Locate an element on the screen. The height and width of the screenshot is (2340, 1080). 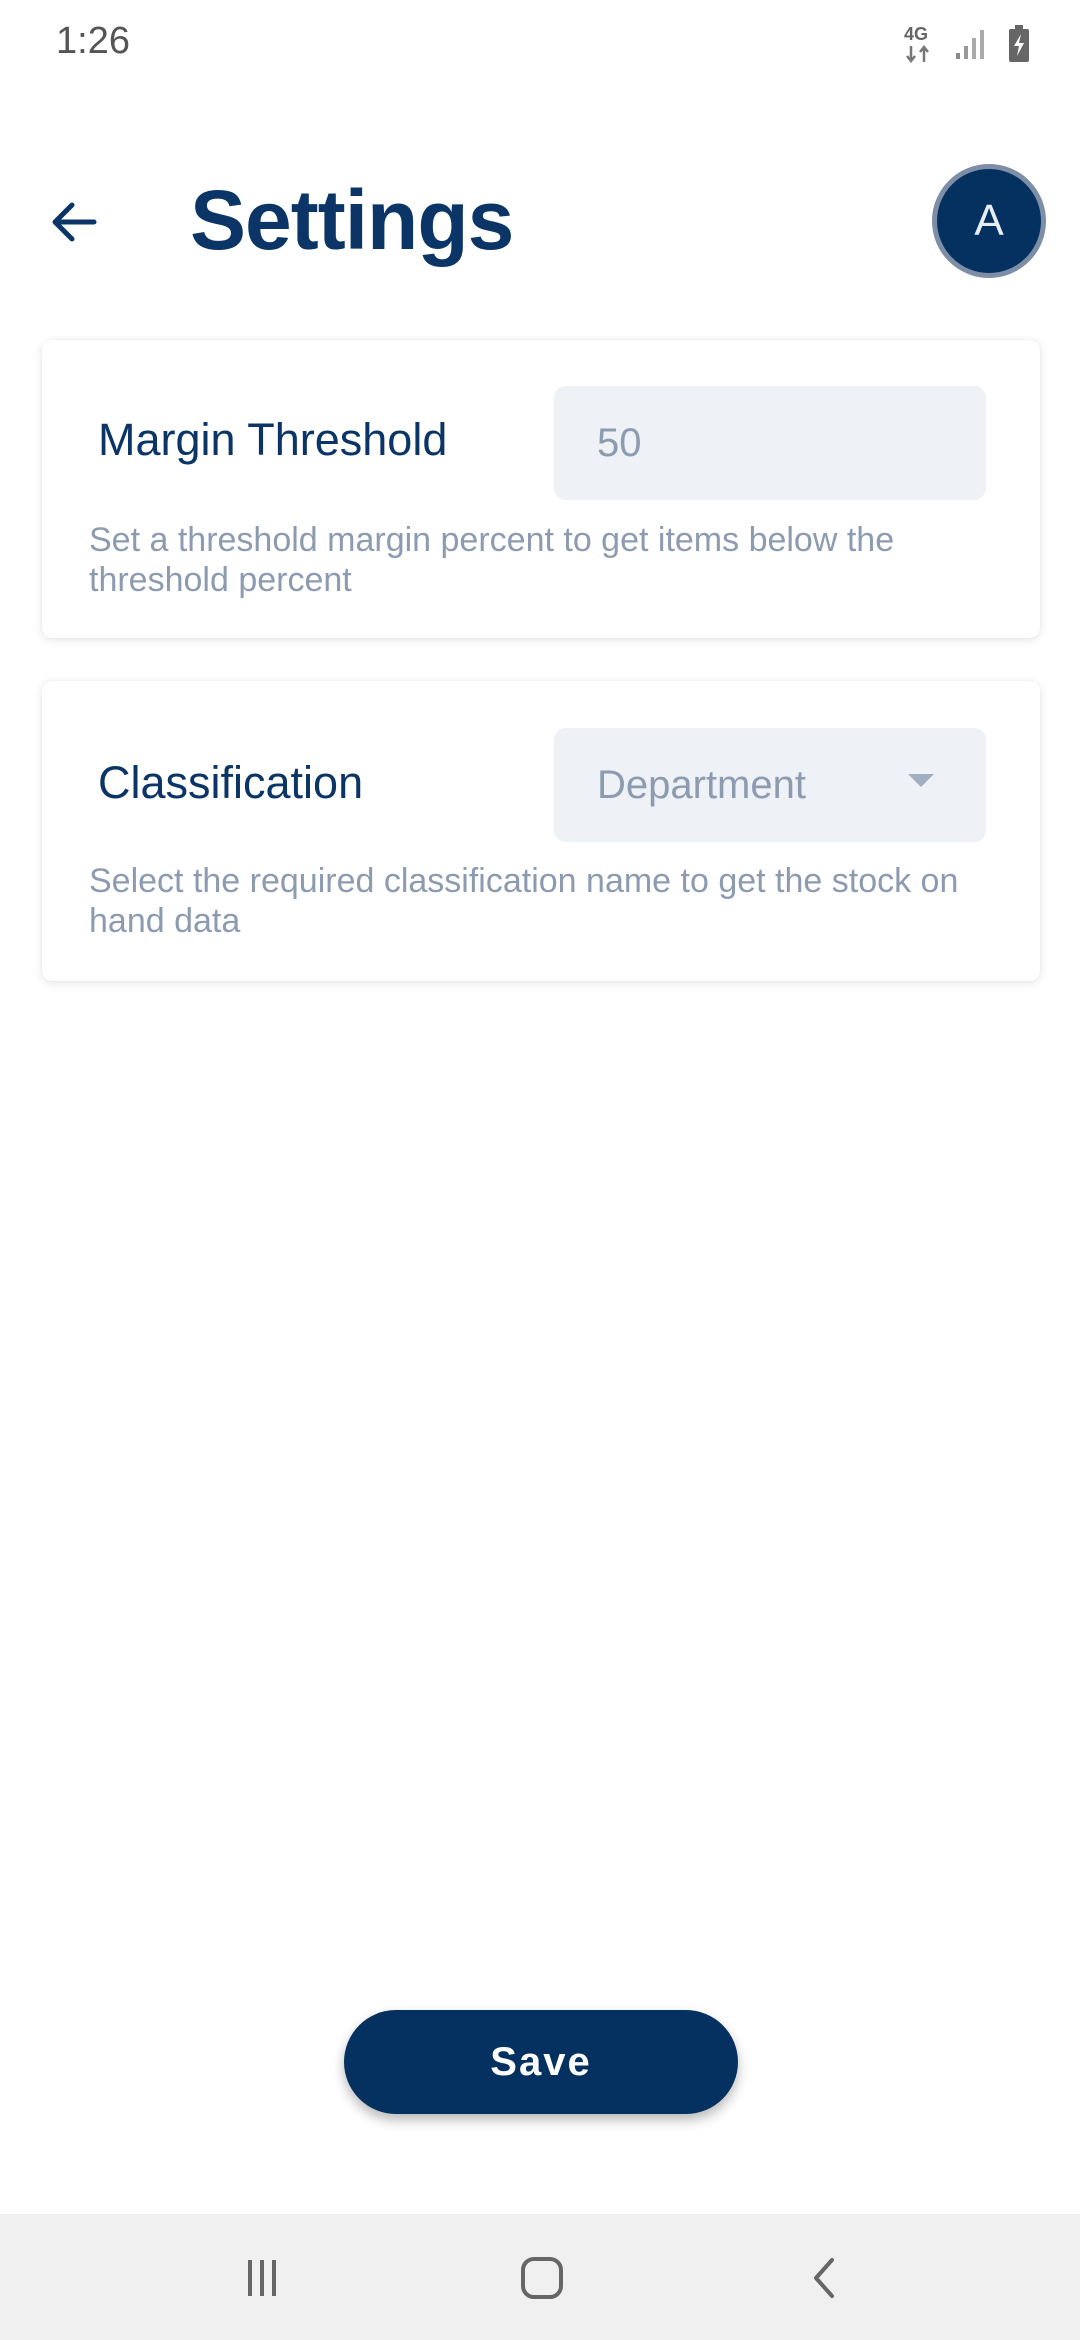
arrow-left-icon is located at coordinates (74, 222).